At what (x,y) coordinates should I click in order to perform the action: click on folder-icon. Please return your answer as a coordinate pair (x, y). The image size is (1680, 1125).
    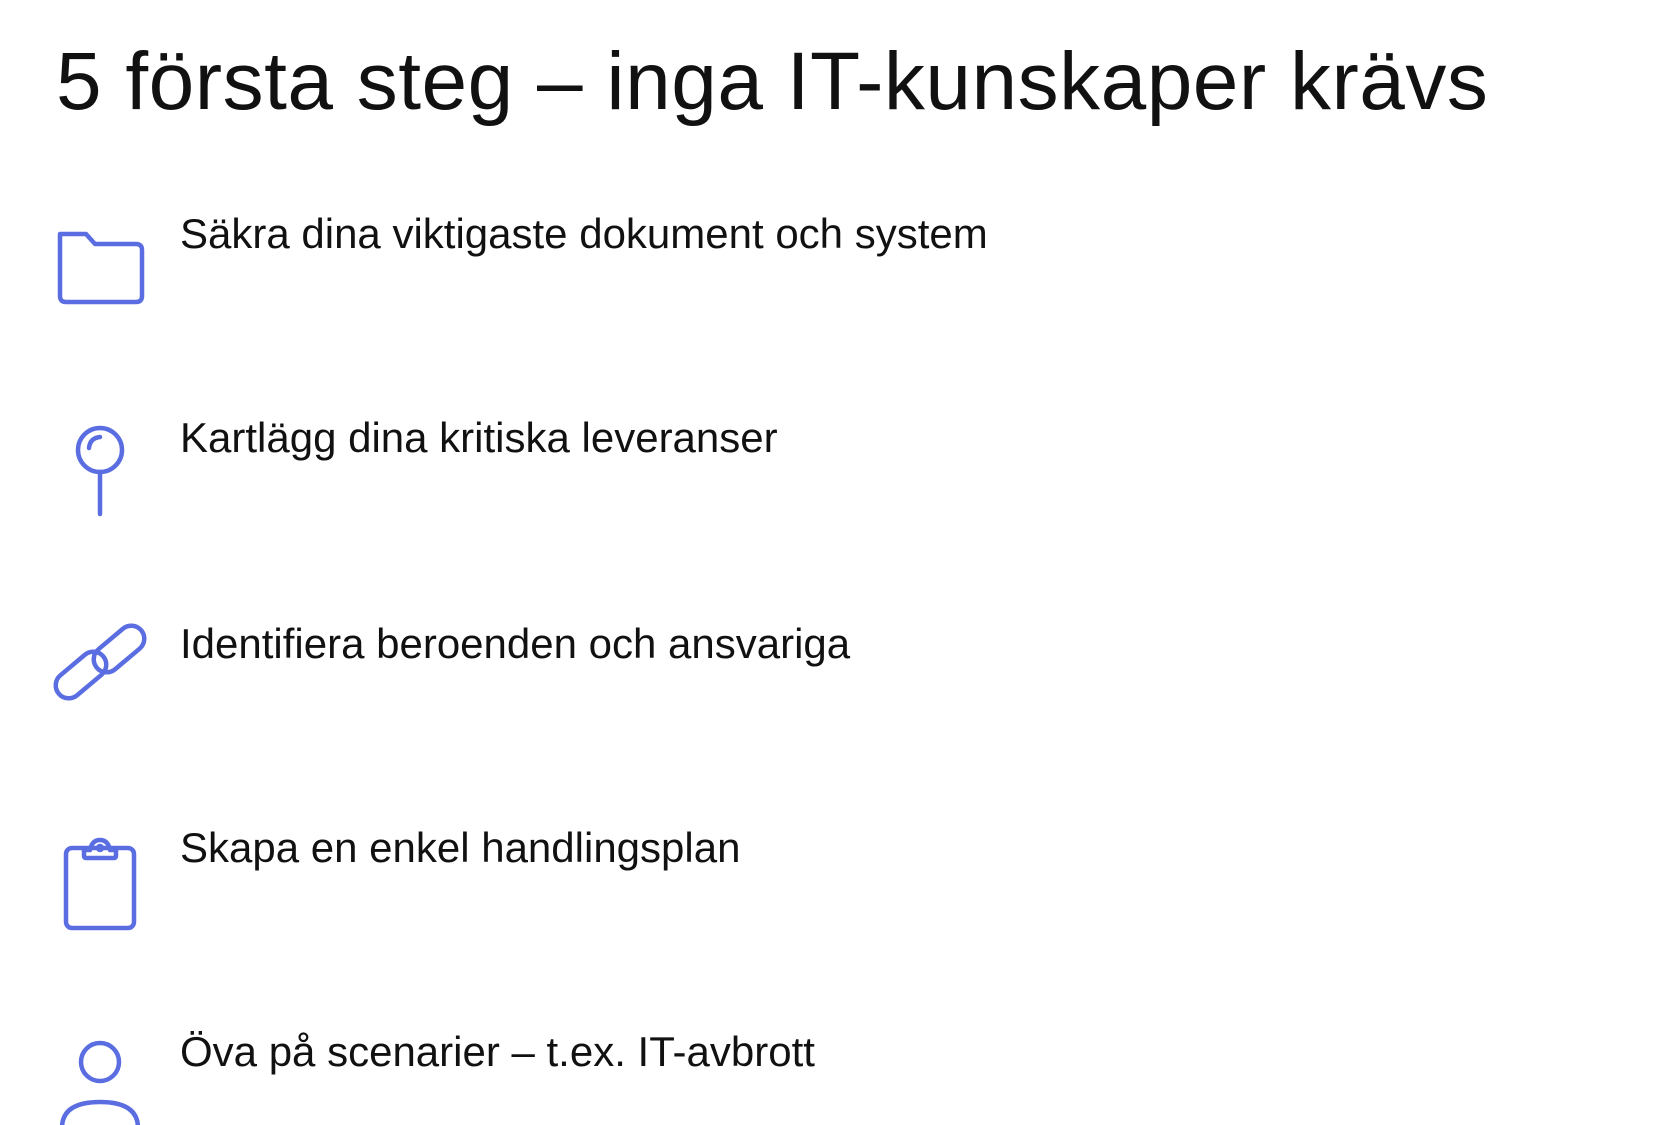
    Looking at the image, I should click on (100, 270).